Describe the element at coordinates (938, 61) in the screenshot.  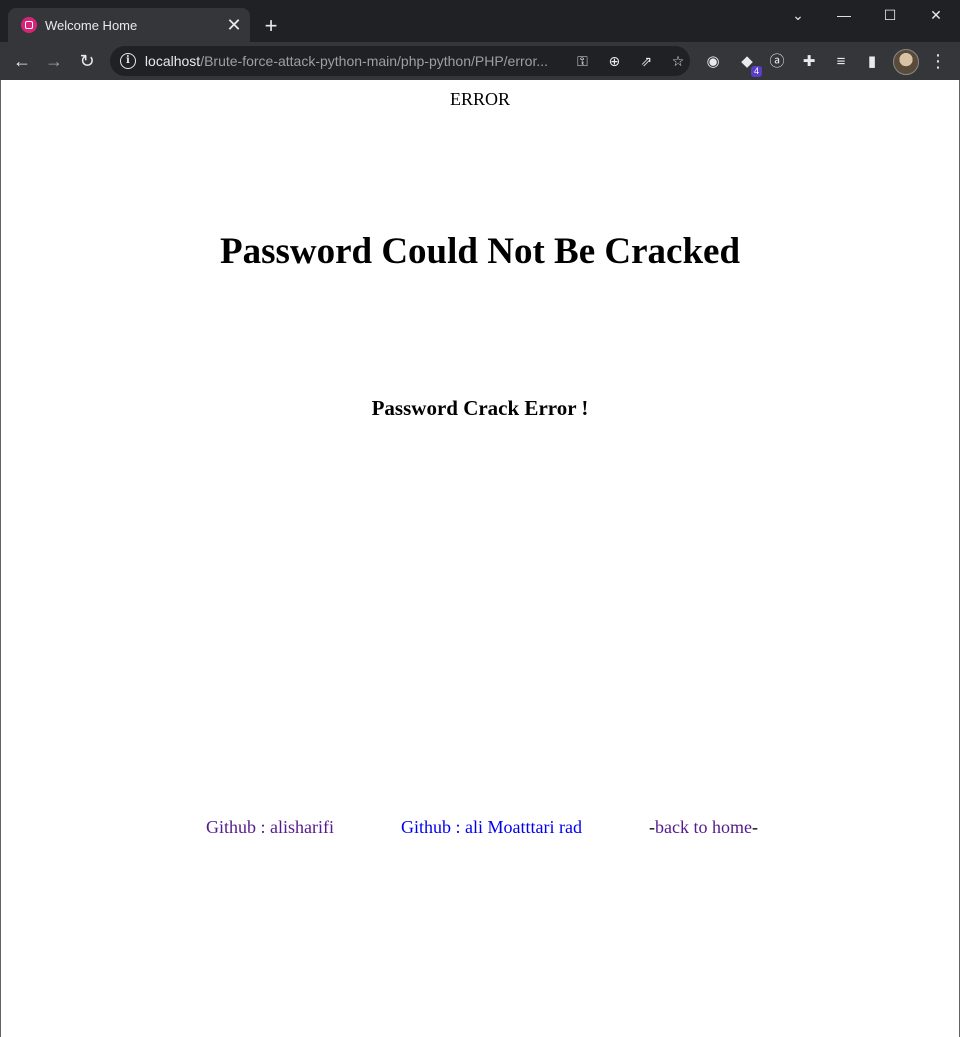
I see `more-menu-icon: ⋮` at that location.